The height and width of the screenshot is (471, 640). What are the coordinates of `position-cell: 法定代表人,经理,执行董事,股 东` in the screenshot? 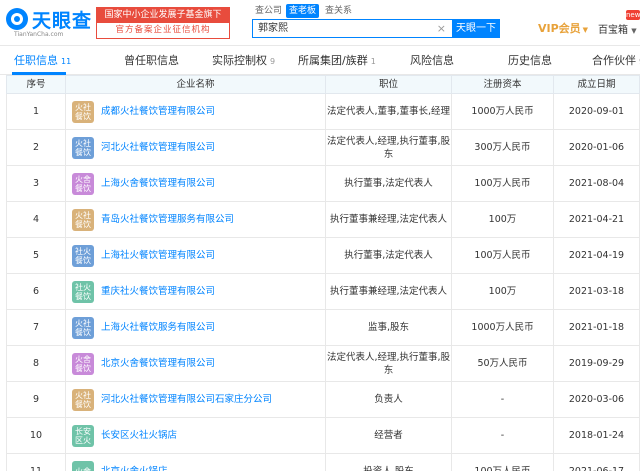 It's located at (388, 363).